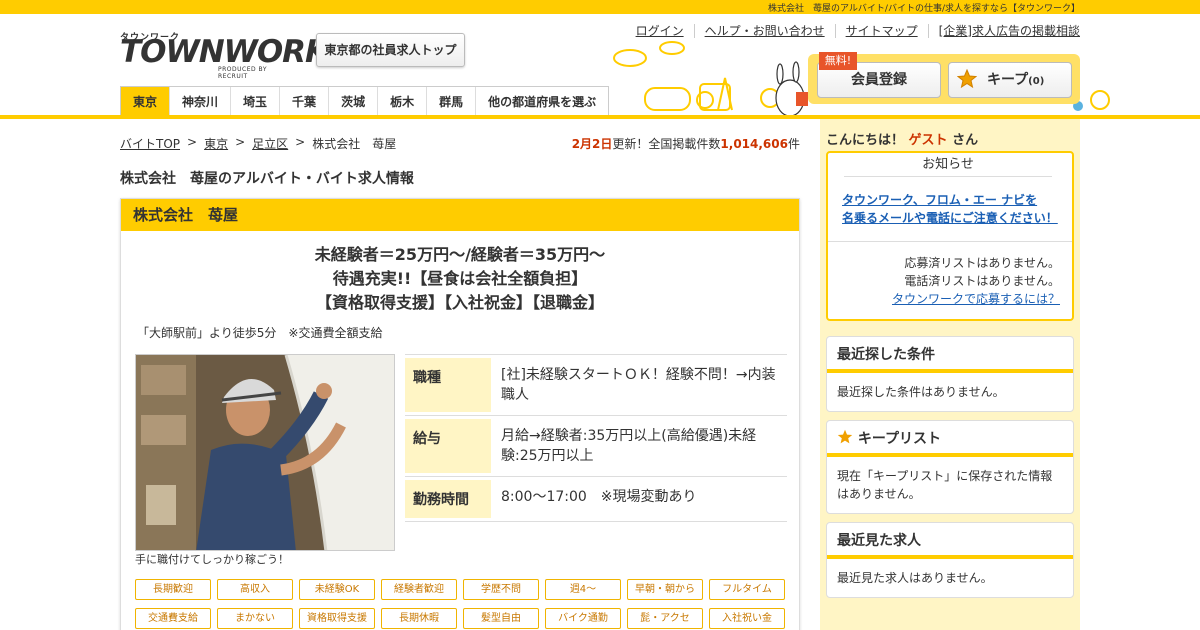  Describe the element at coordinates (747, 618) in the screenshot. I see `feature-tag: 入社祝い金` at that location.